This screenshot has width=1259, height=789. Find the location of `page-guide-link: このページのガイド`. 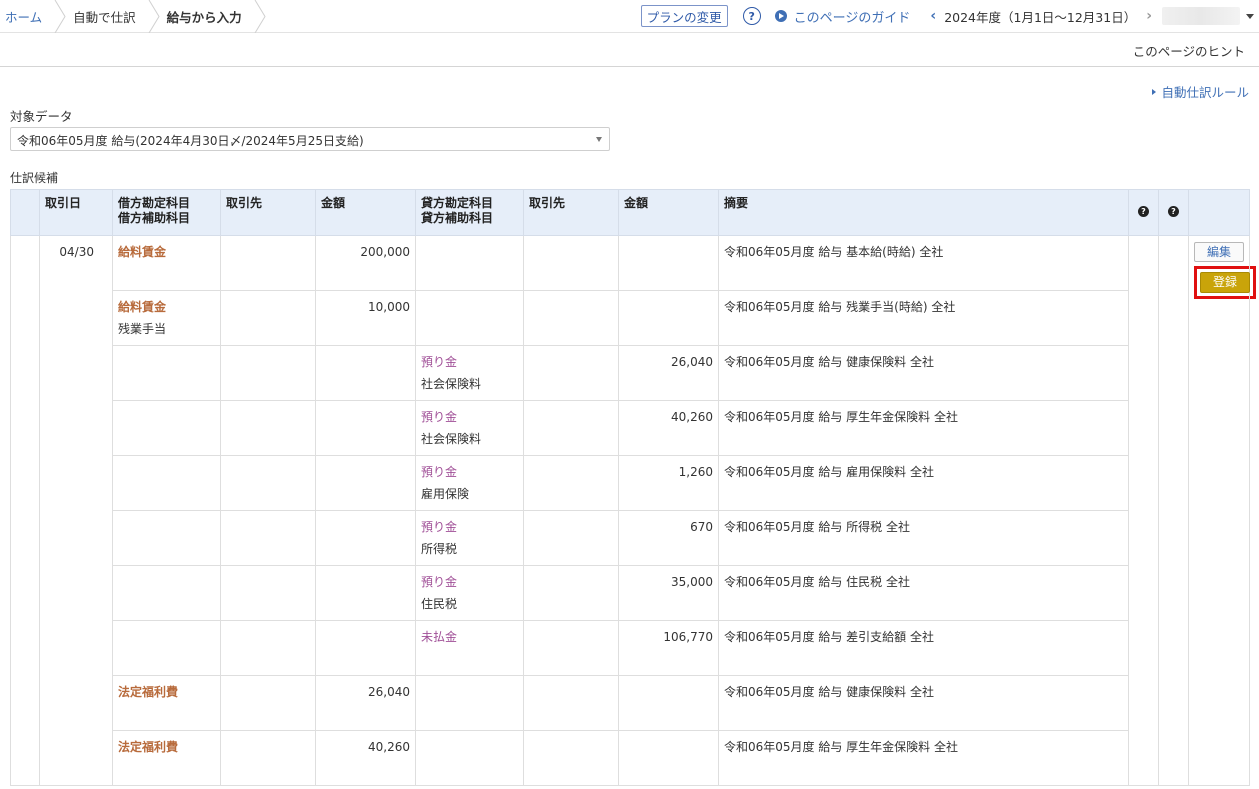

page-guide-link: このページのガイド is located at coordinates (842, 16).